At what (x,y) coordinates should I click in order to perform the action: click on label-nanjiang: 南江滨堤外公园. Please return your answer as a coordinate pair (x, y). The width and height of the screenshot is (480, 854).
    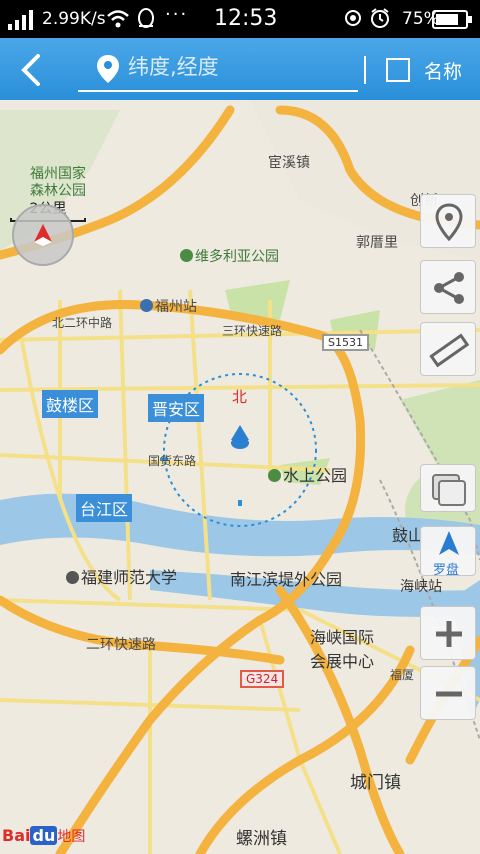
    Looking at the image, I should click on (286, 578).